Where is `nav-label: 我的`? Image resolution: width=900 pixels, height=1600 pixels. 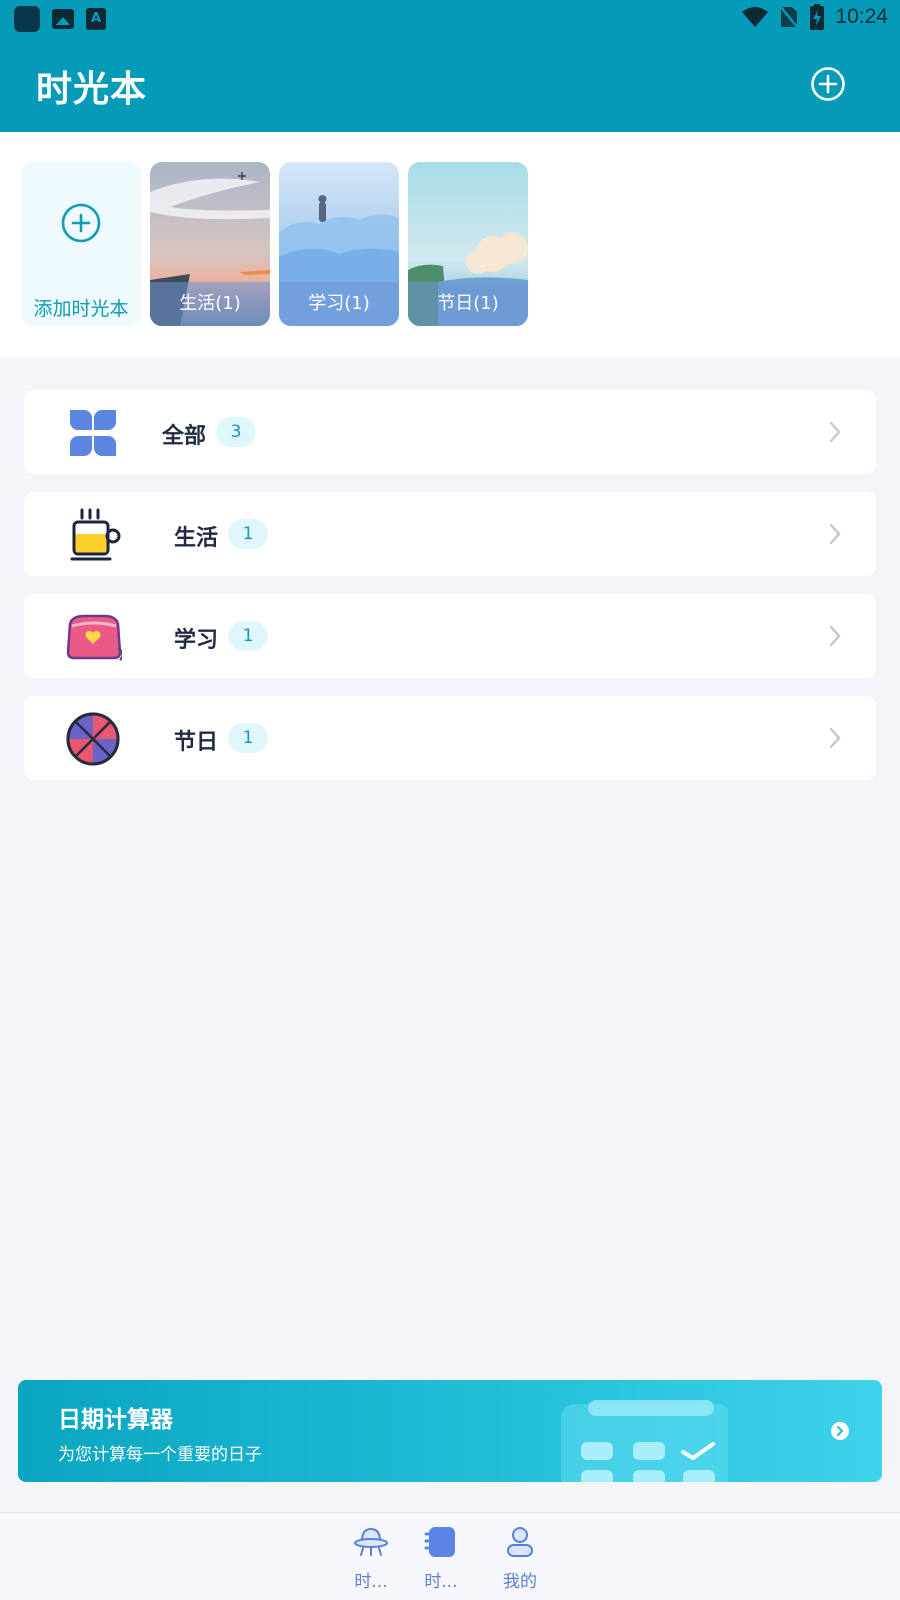
nav-label: 我的 is located at coordinates (520, 1582).